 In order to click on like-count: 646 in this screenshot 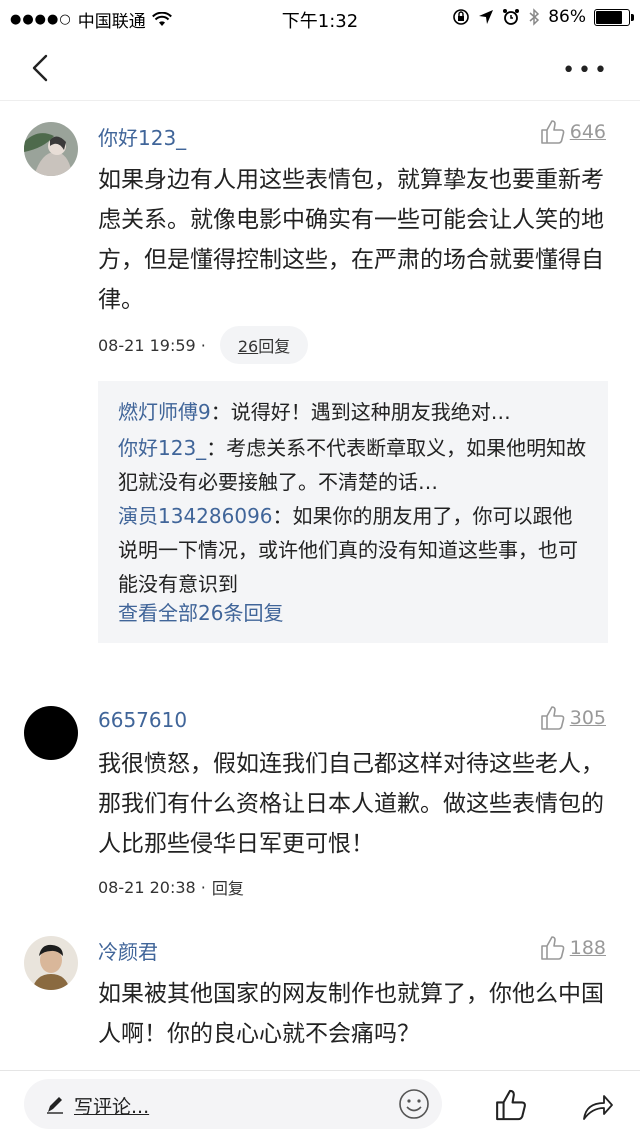, I will do `click(587, 132)`.